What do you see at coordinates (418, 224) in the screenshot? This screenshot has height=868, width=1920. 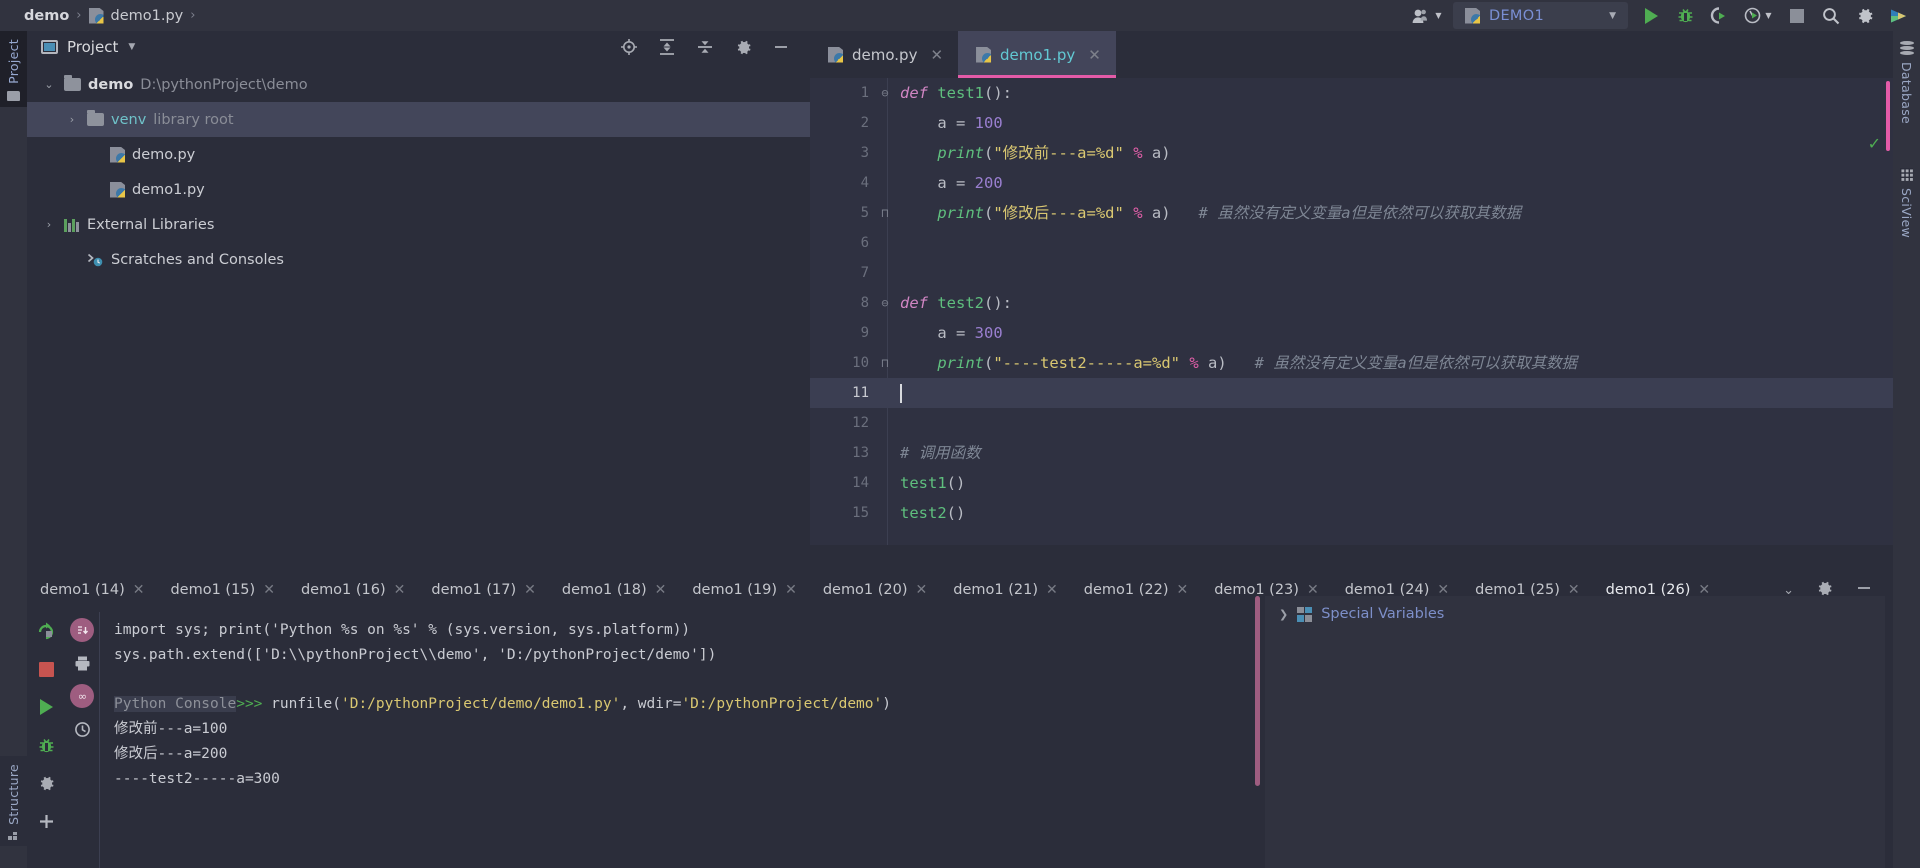 I see `tree-item-external-libraries: › External Libraries` at bounding box center [418, 224].